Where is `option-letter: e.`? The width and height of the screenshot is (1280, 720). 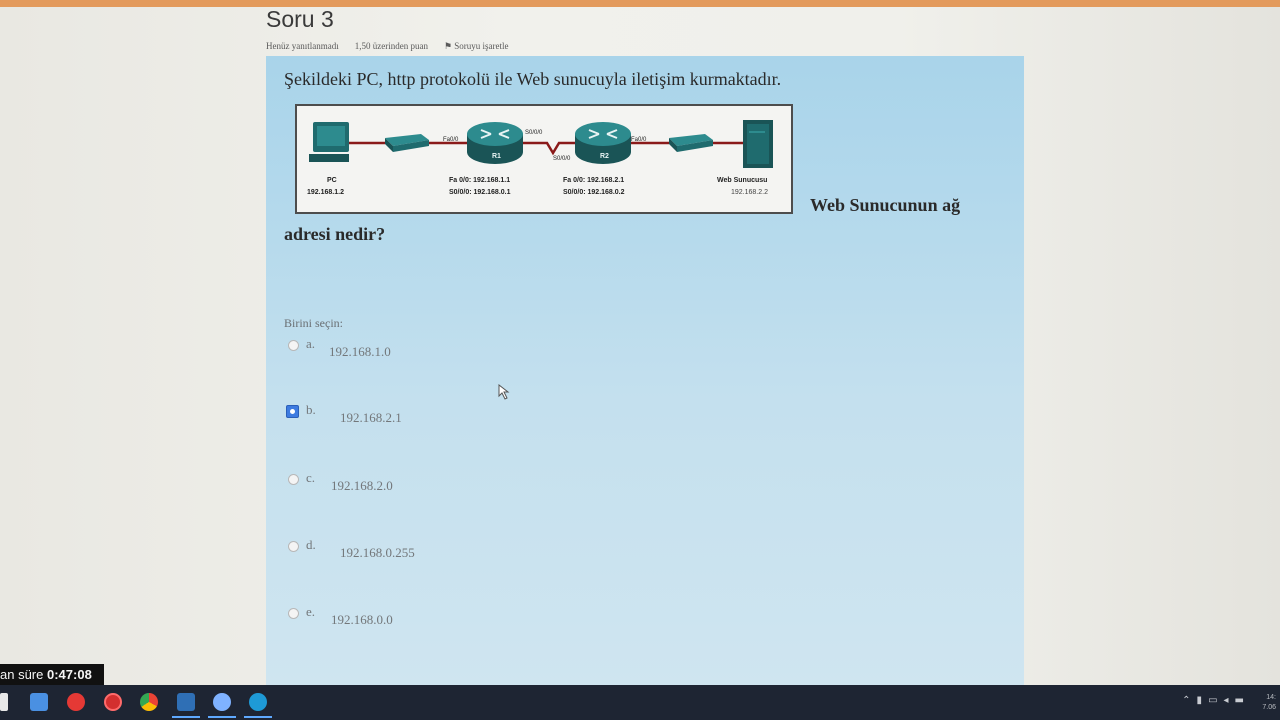 option-letter: e. is located at coordinates (311, 611).